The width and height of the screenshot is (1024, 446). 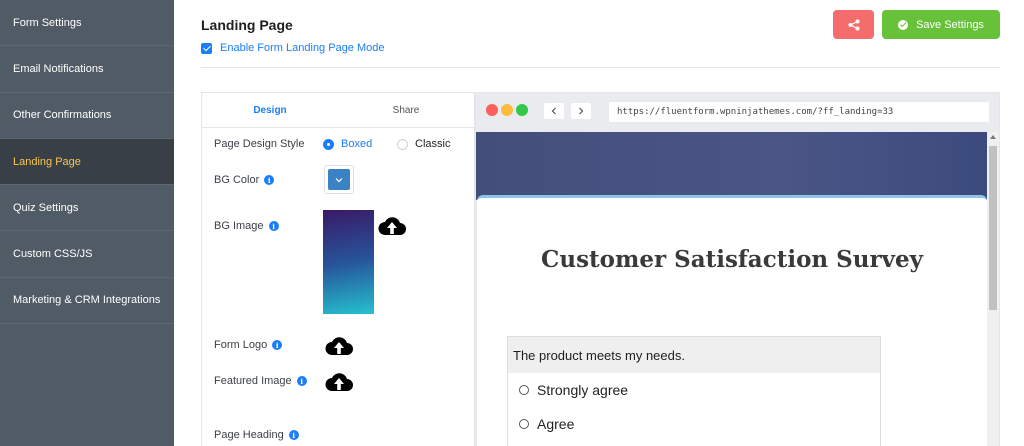 I want to click on chevron-down-icon, so click(x=339, y=179).